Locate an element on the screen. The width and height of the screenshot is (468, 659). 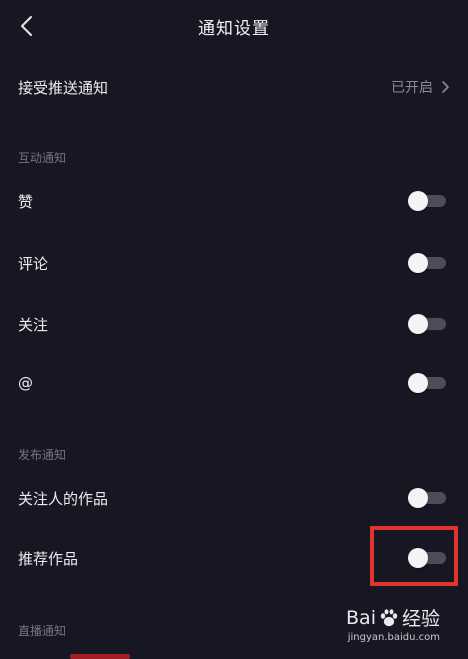
bottom-red-strip is located at coordinates (100, 656).